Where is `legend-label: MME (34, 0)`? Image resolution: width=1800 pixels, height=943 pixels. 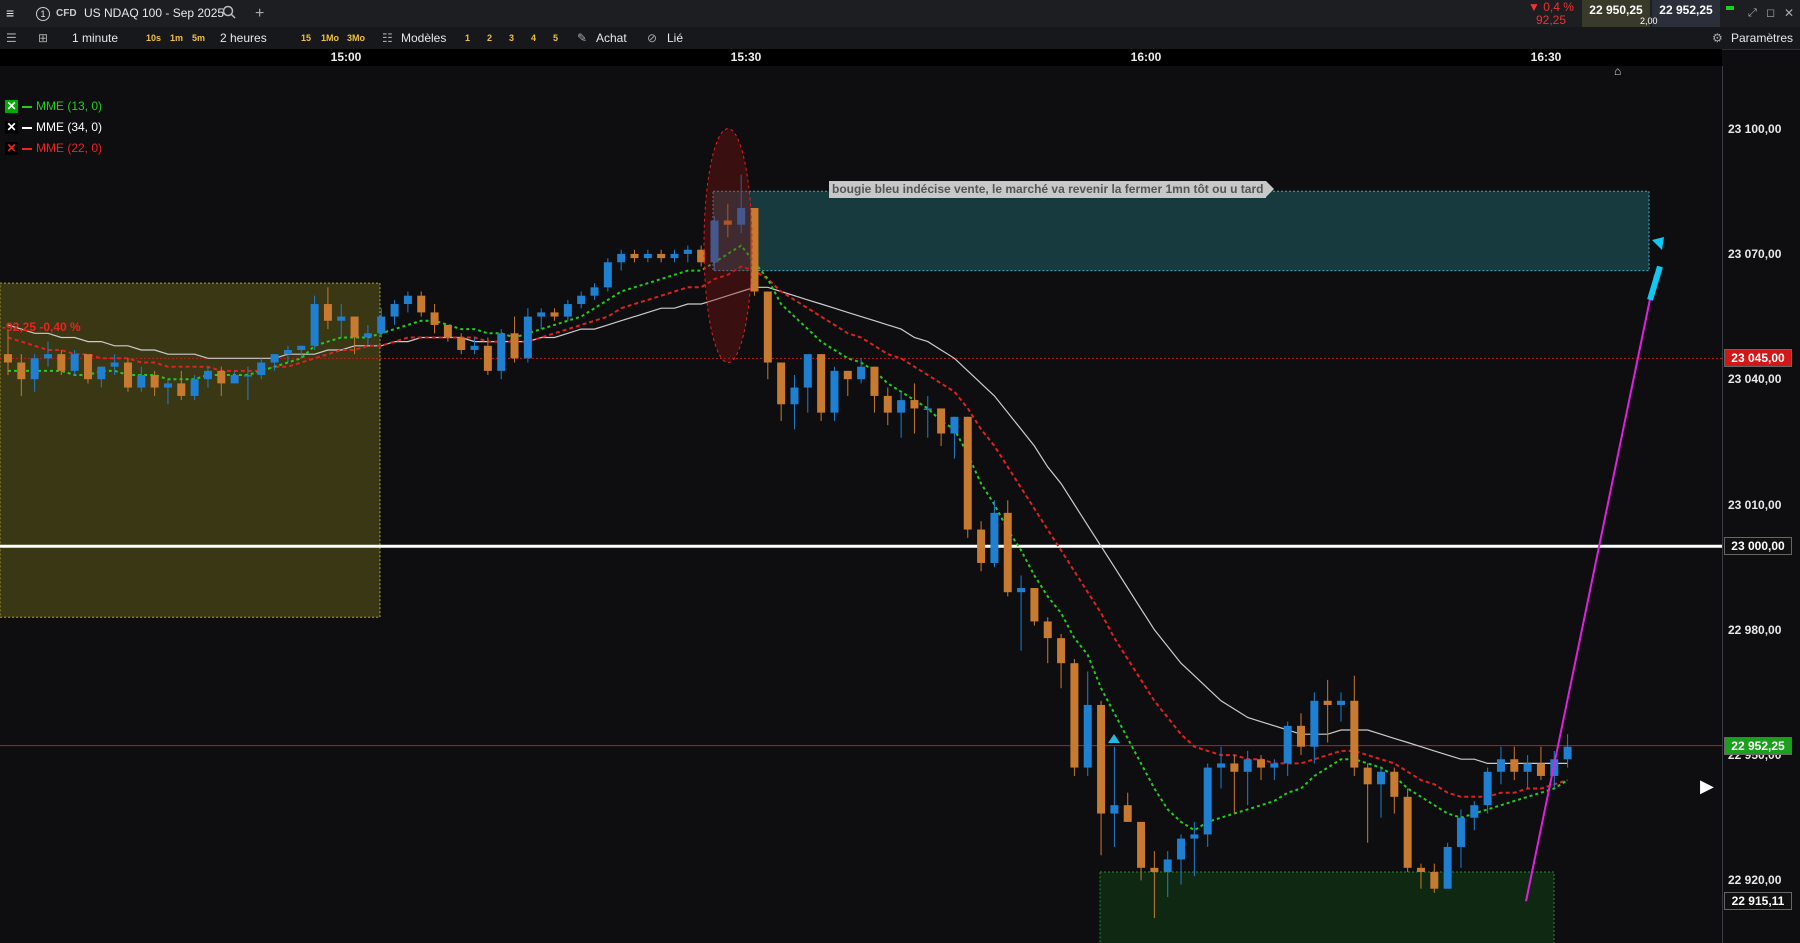 legend-label: MME (34, 0) is located at coordinates (69, 127).